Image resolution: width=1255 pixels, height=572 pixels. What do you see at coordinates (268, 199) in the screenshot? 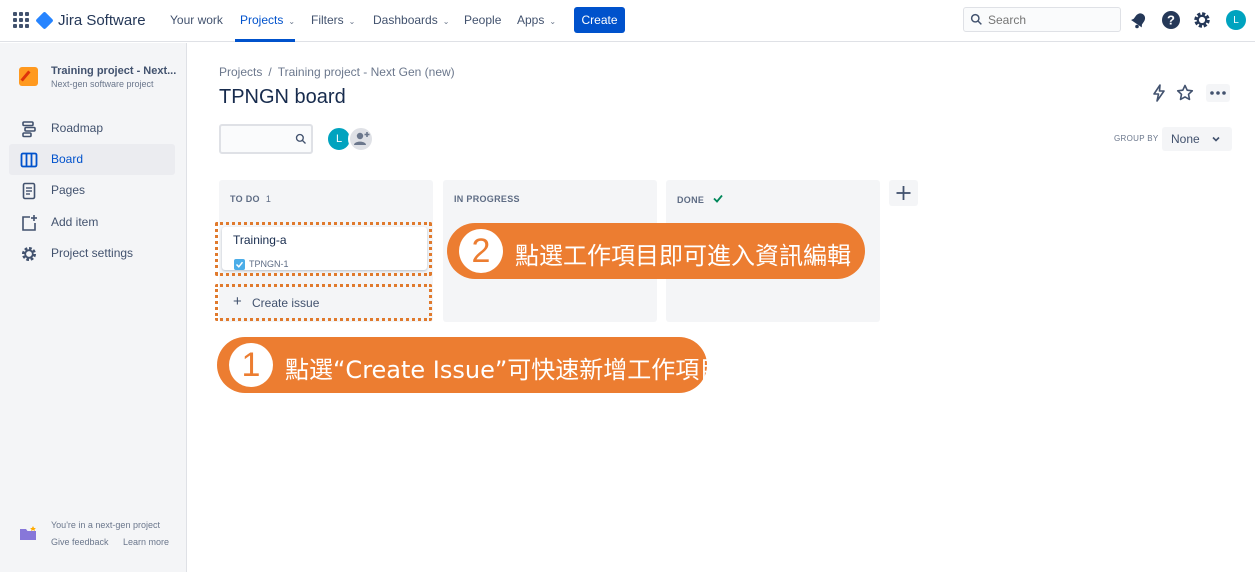
I see `column-count: 1` at bounding box center [268, 199].